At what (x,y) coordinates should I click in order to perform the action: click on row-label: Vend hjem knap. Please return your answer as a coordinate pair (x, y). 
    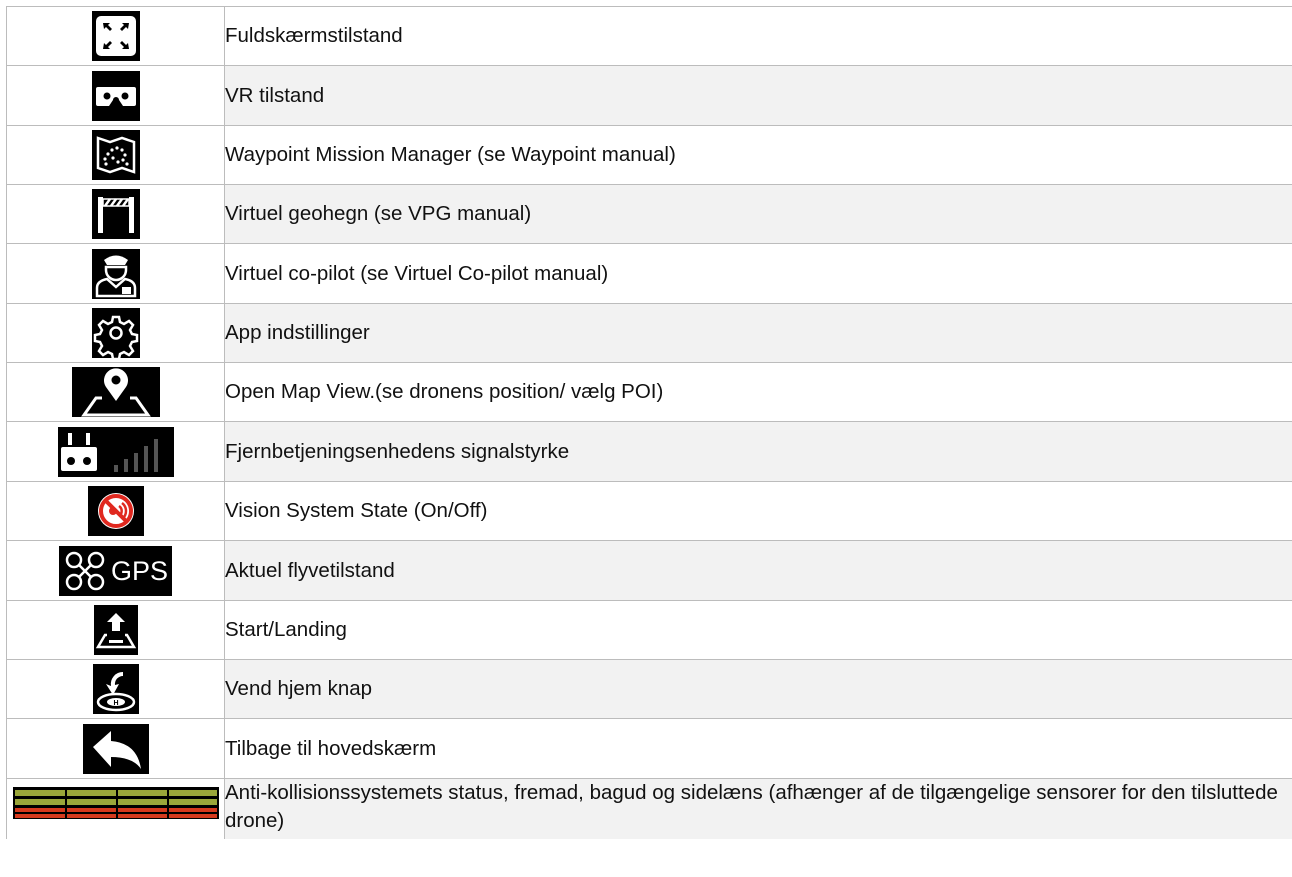
    Looking at the image, I should click on (758, 689).